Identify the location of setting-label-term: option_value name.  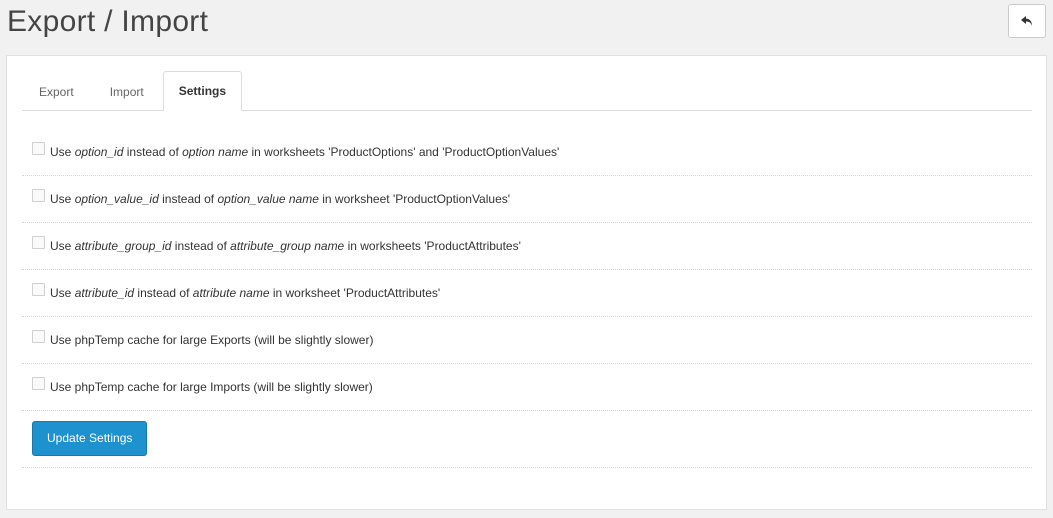
(268, 199).